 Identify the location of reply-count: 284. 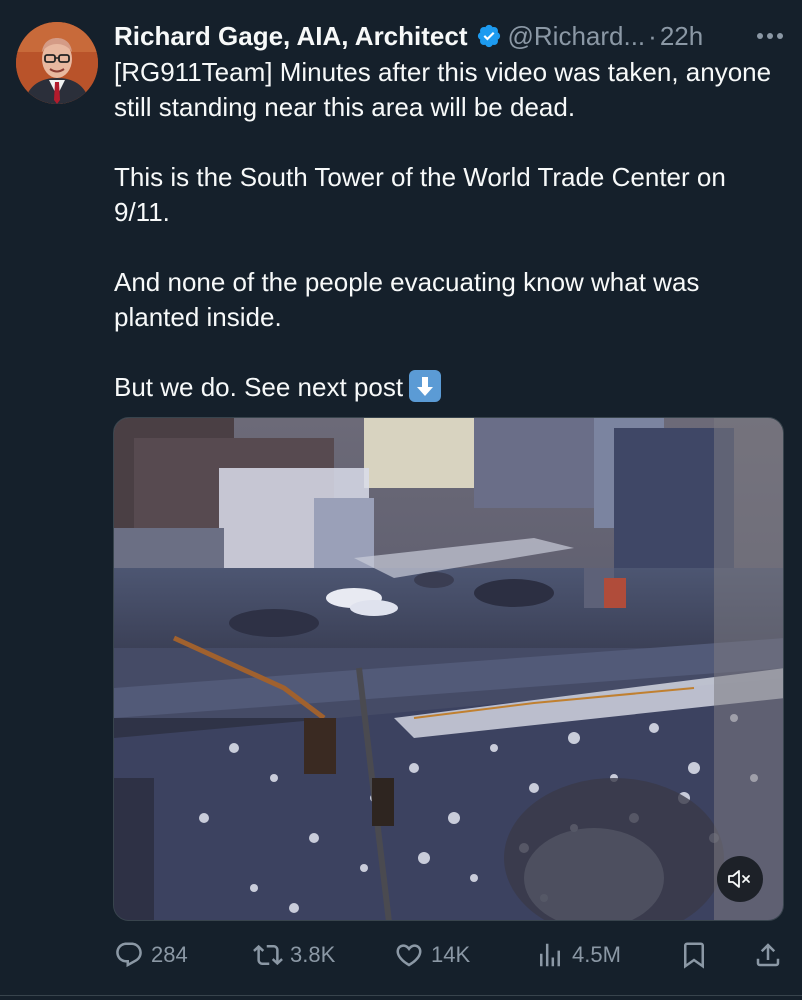
(169, 954).